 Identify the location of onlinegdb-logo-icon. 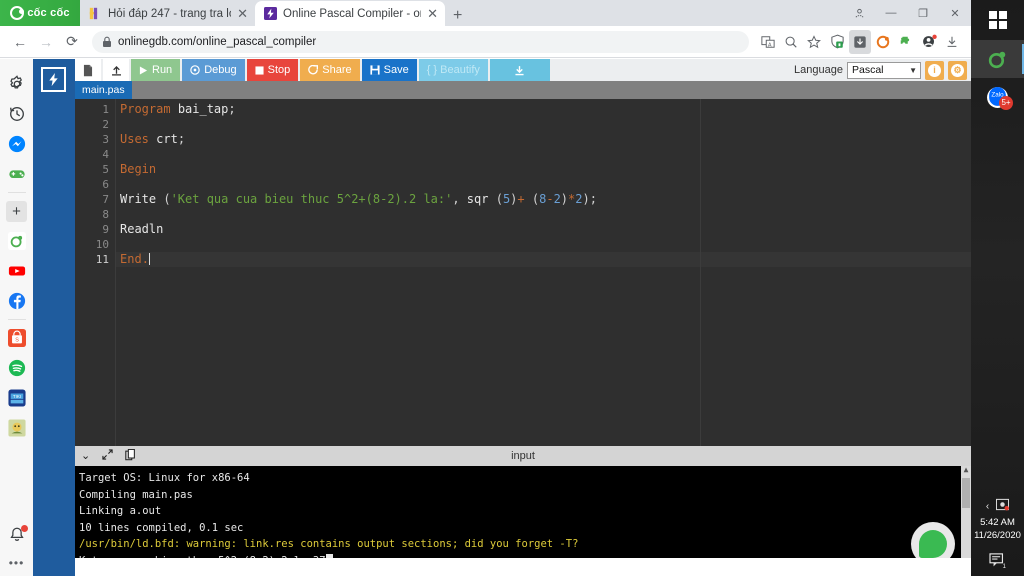
(53, 79).